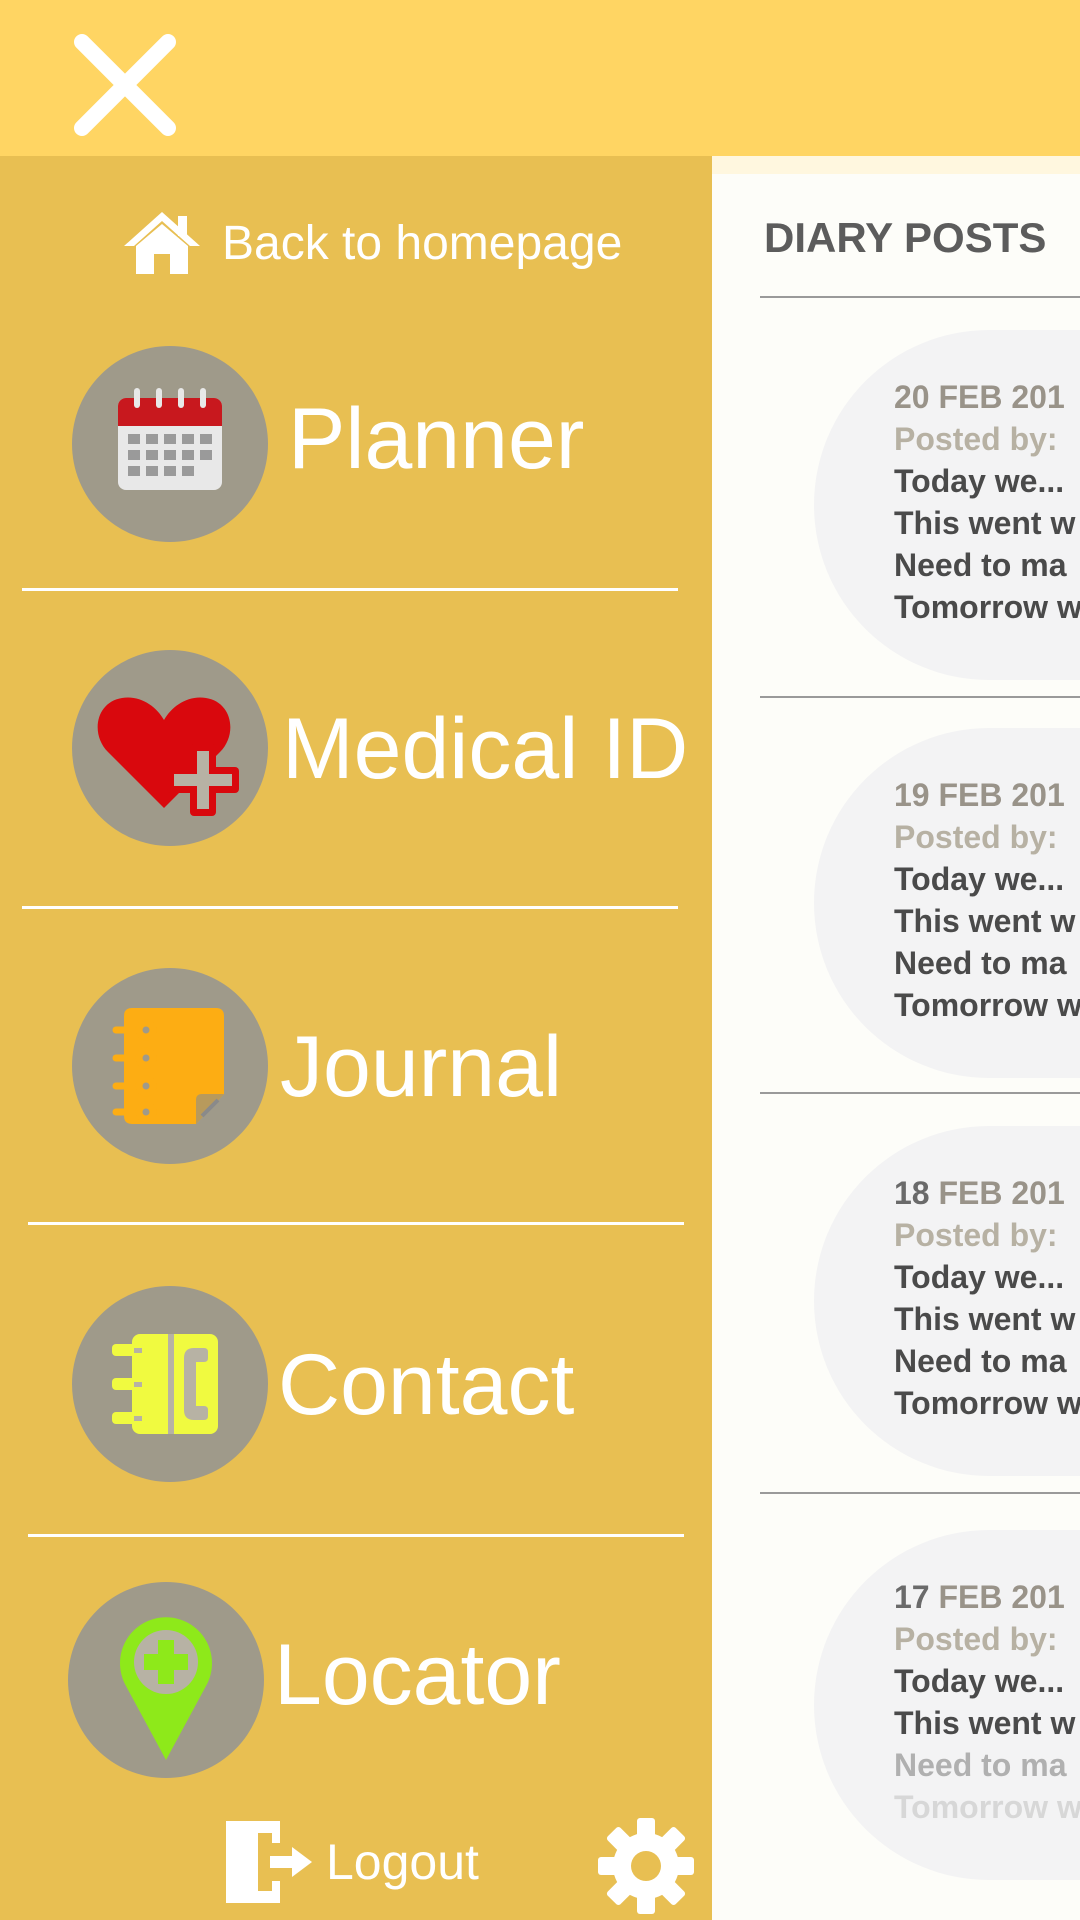  Describe the element at coordinates (422, 243) in the screenshot. I see `back-to-homepage-label: Back to homepage` at that location.